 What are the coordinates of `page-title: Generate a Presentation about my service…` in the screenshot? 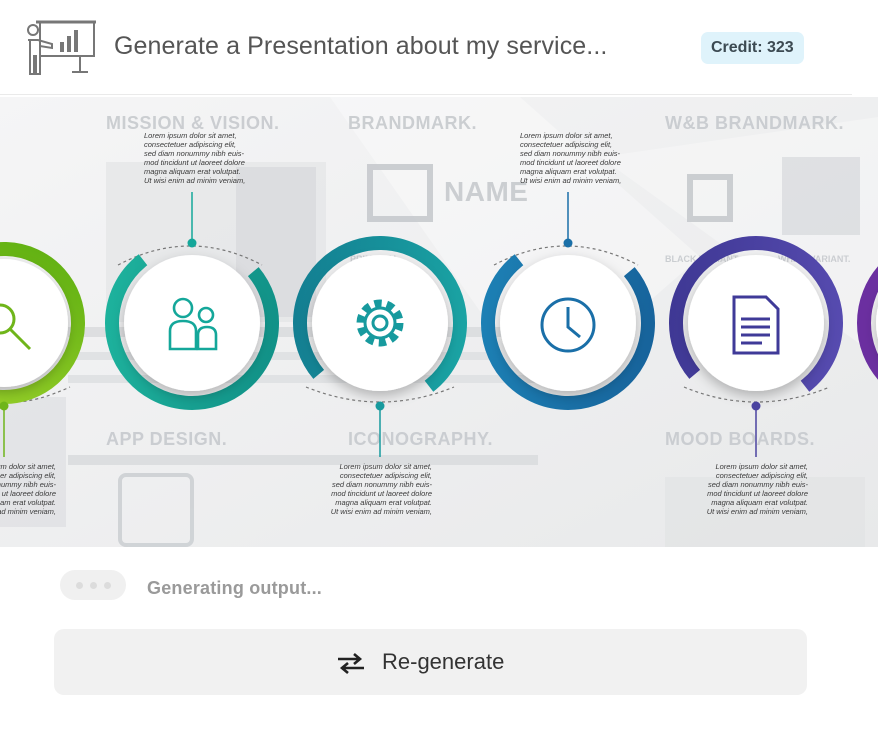 It's located at (361, 46).